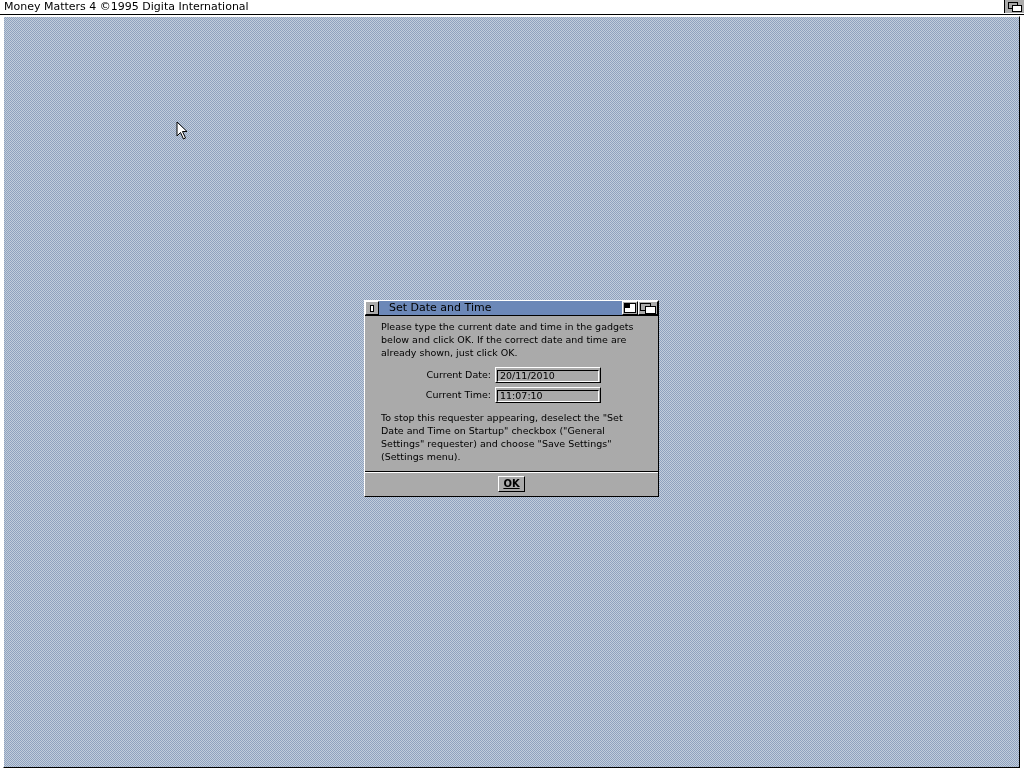  What do you see at coordinates (440, 308) in the screenshot?
I see `window-title: Set Date and Time` at bounding box center [440, 308].